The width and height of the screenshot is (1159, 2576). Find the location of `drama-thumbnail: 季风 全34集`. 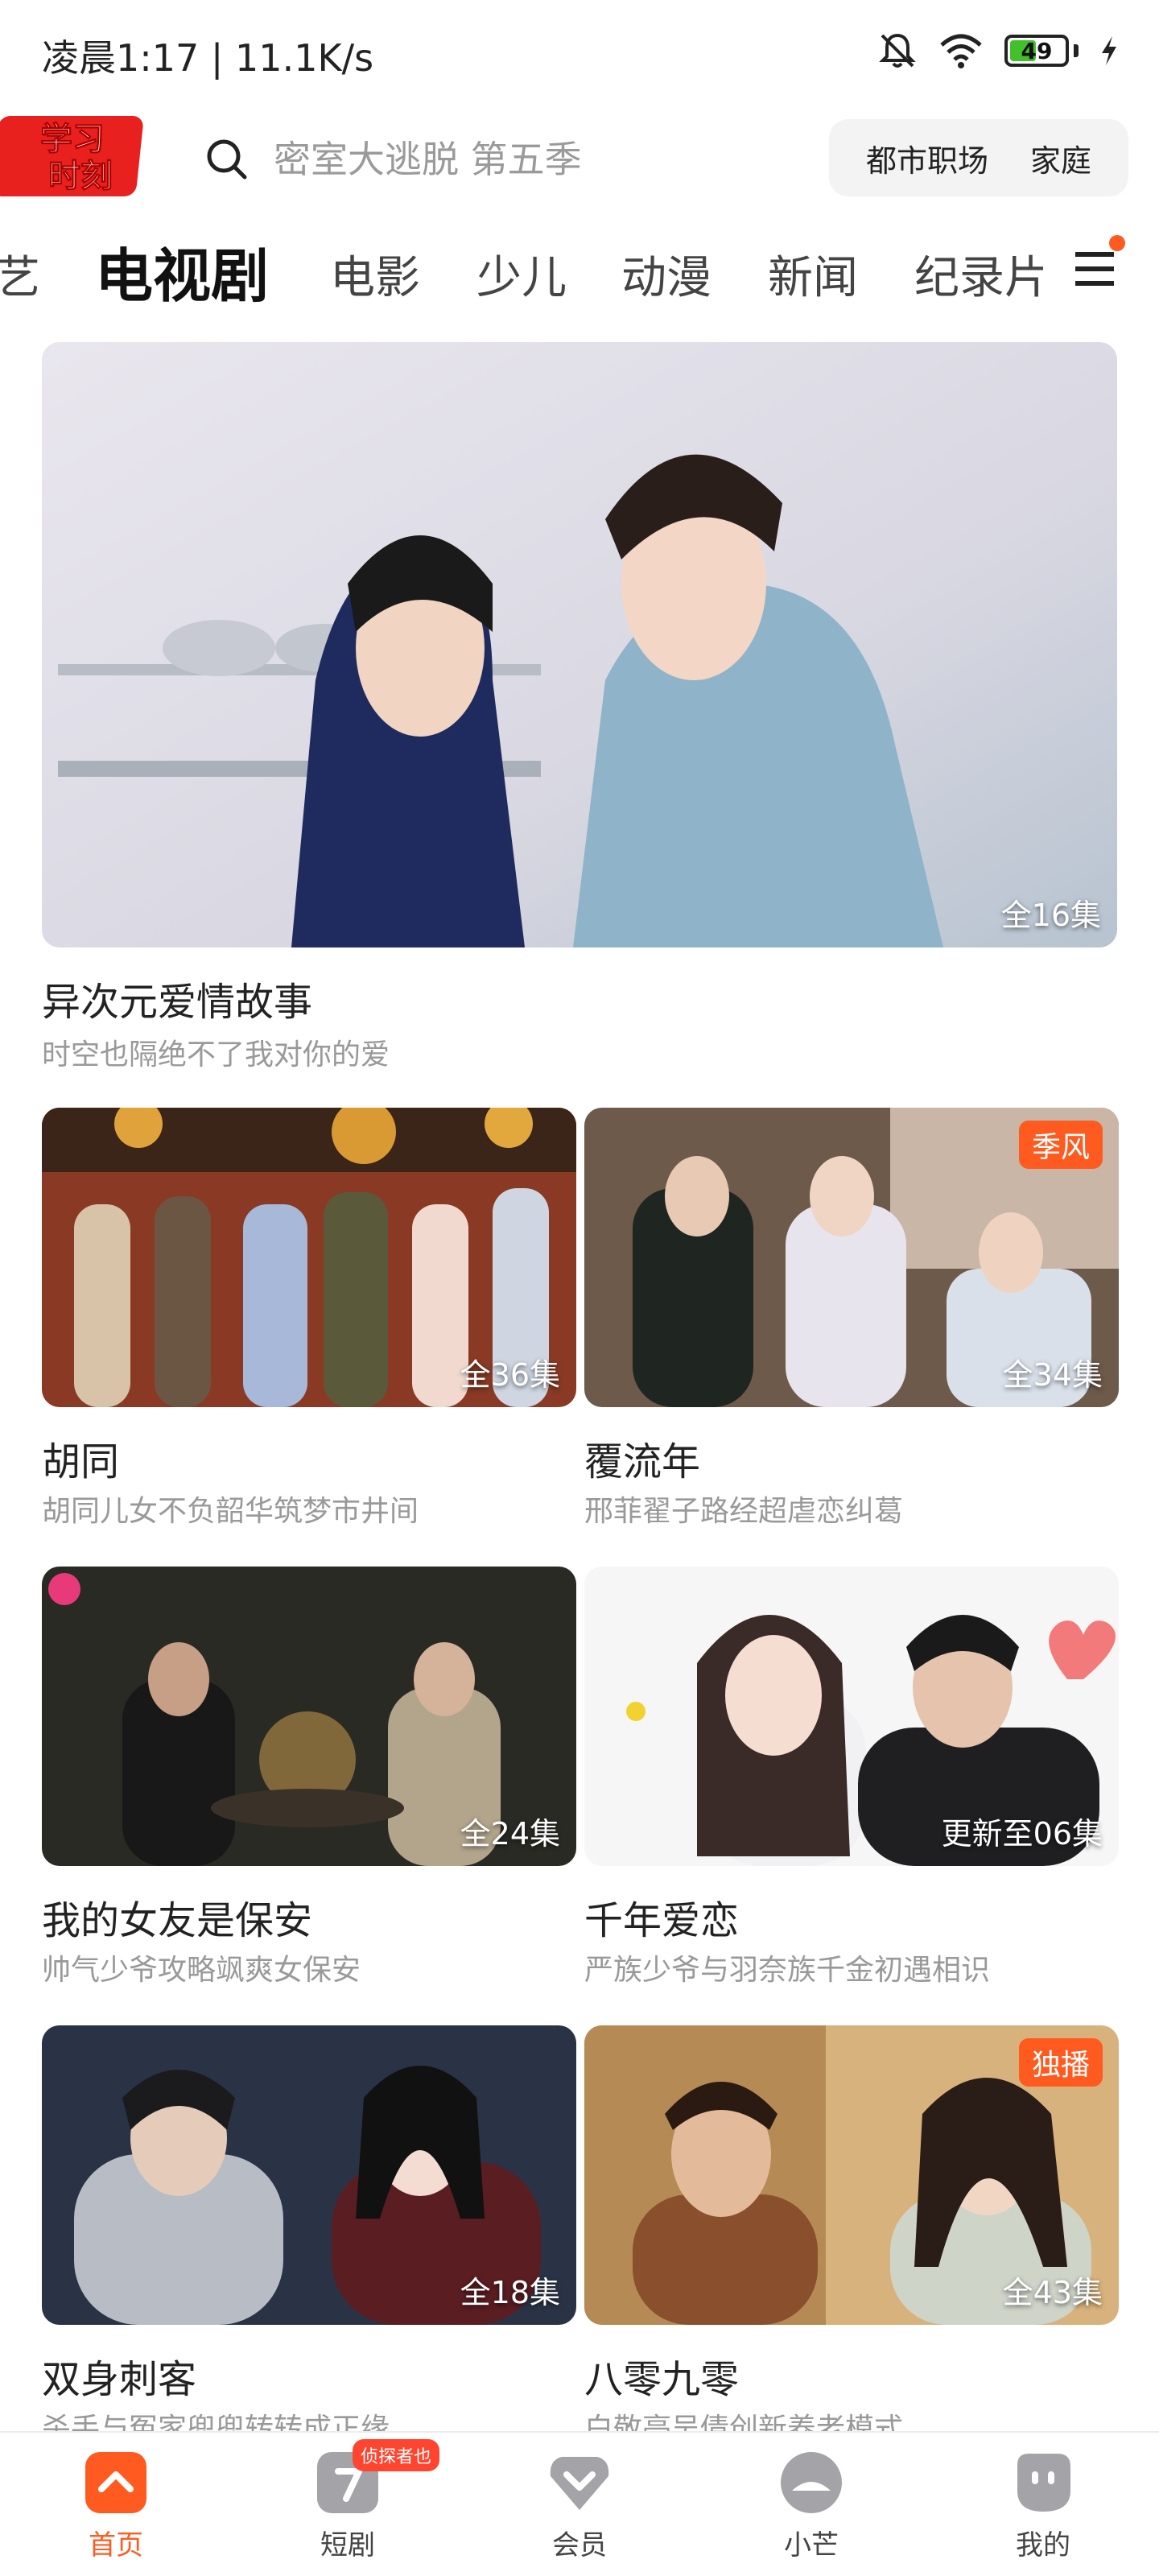

drama-thumbnail: 季风 全34集 is located at coordinates (851, 1257).